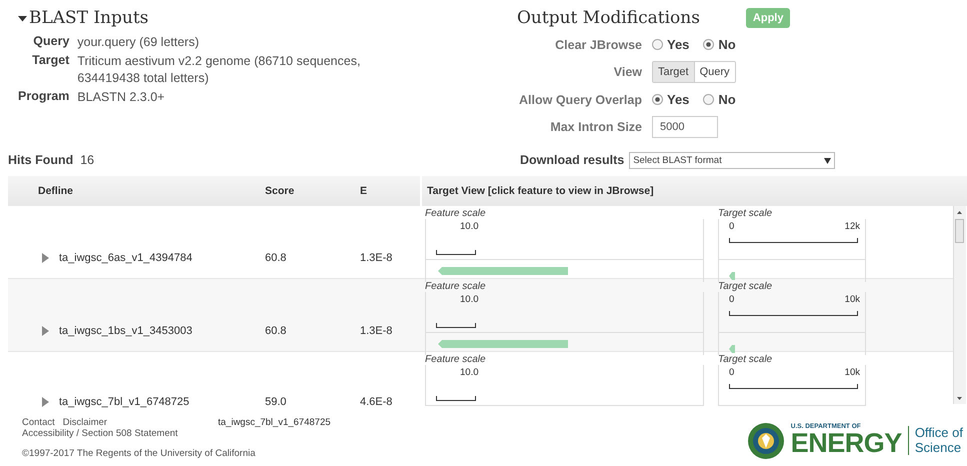 Image resolution: width=967 pixels, height=466 pixels. Describe the element at coordinates (51, 160) in the screenshot. I see `hits-count: Hits Found 16` at that location.